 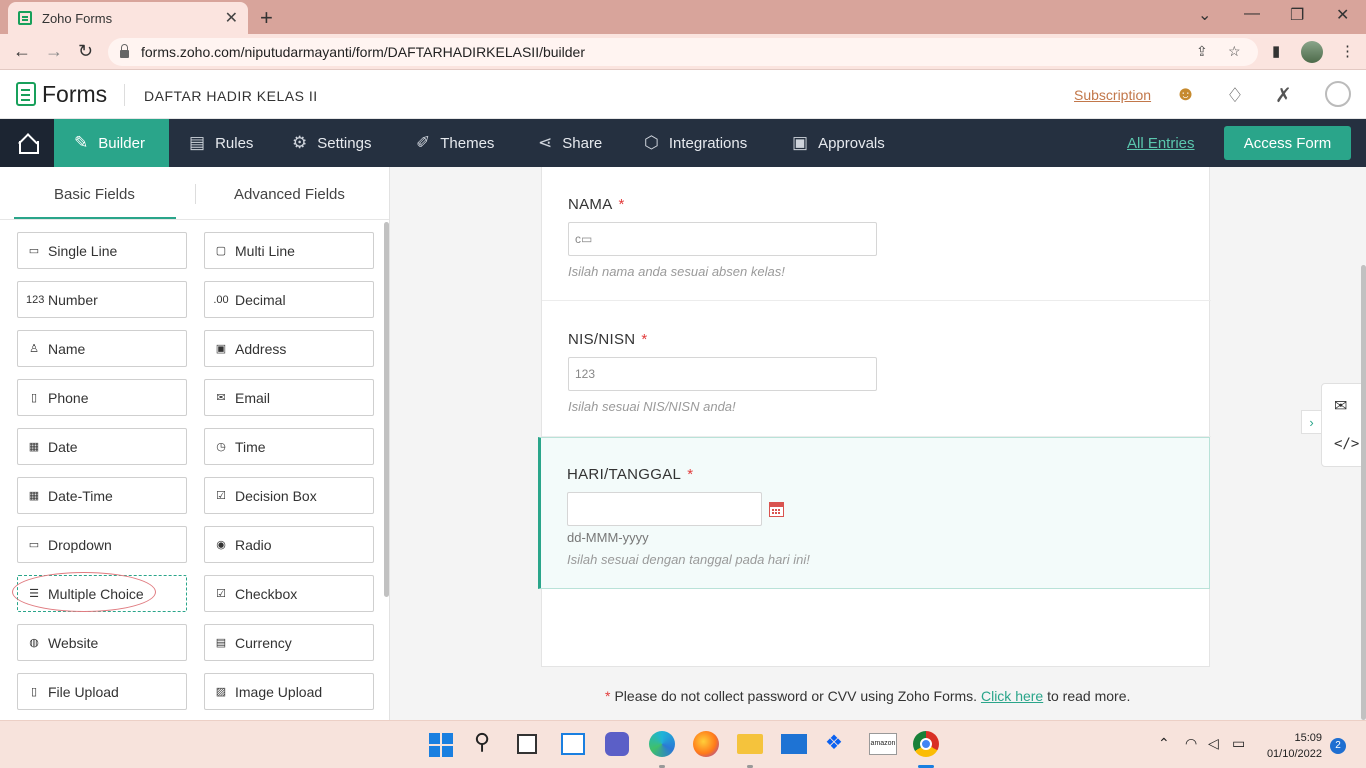 I want to click on amazon-icon: amazon, so click(x=883, y=744).